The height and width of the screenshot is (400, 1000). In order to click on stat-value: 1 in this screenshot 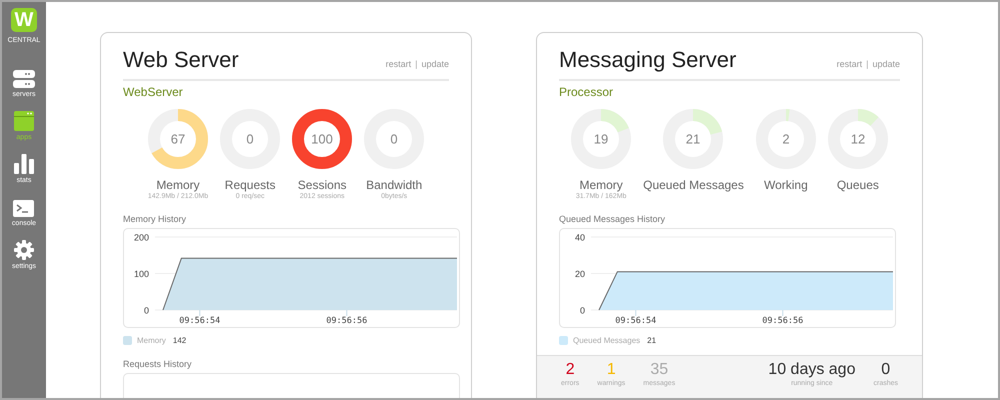, I will do `click(611, 370)`.